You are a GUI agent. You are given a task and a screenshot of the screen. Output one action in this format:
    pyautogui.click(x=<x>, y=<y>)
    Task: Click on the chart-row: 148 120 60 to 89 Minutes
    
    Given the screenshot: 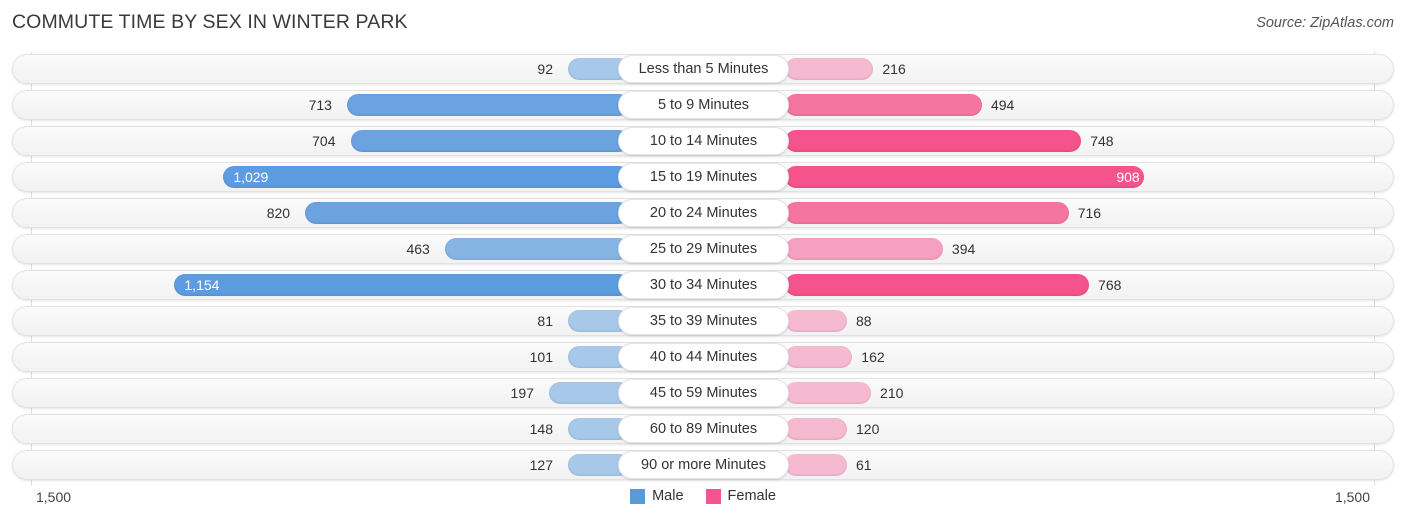 What is the action you would take?
    pyautogui.click(x=703, y=429)
    